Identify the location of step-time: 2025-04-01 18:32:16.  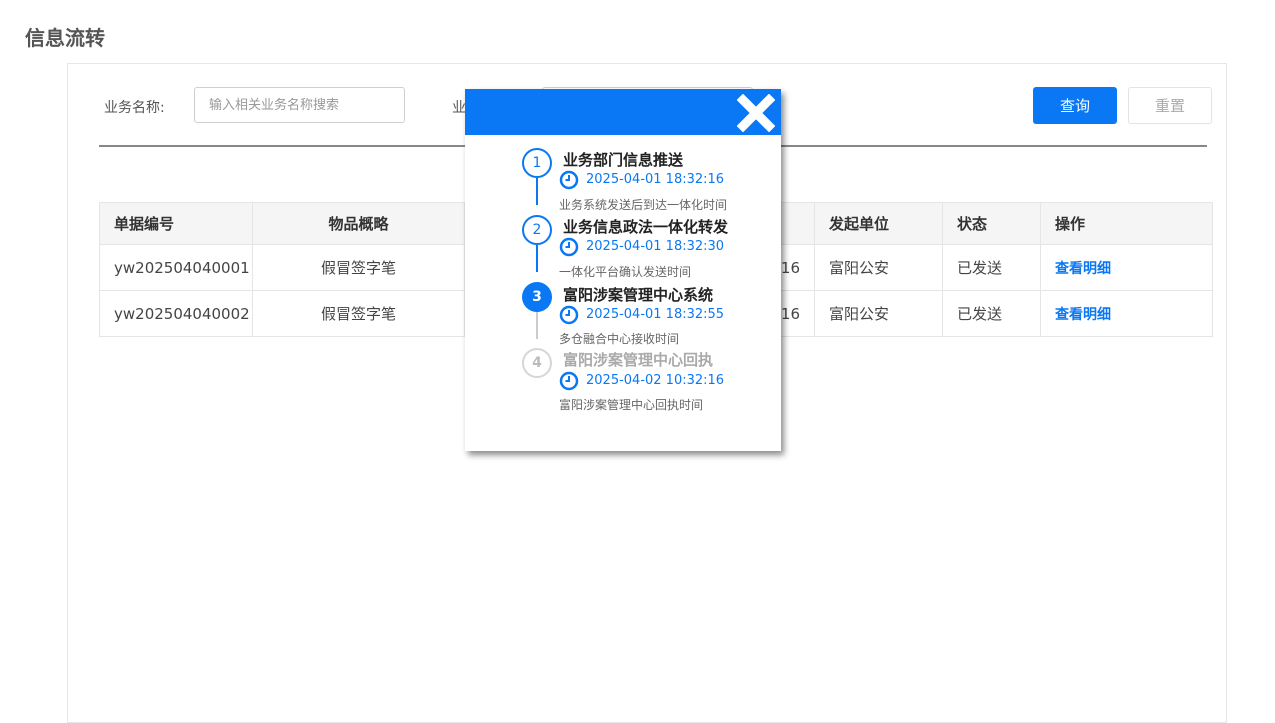
(655, 179).